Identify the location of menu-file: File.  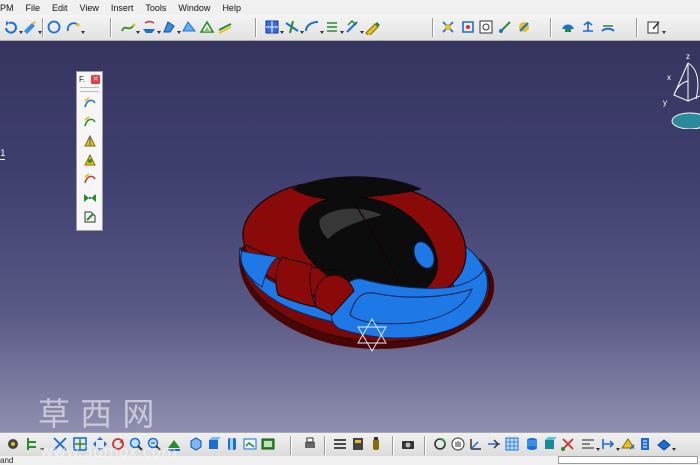
(33, 8).